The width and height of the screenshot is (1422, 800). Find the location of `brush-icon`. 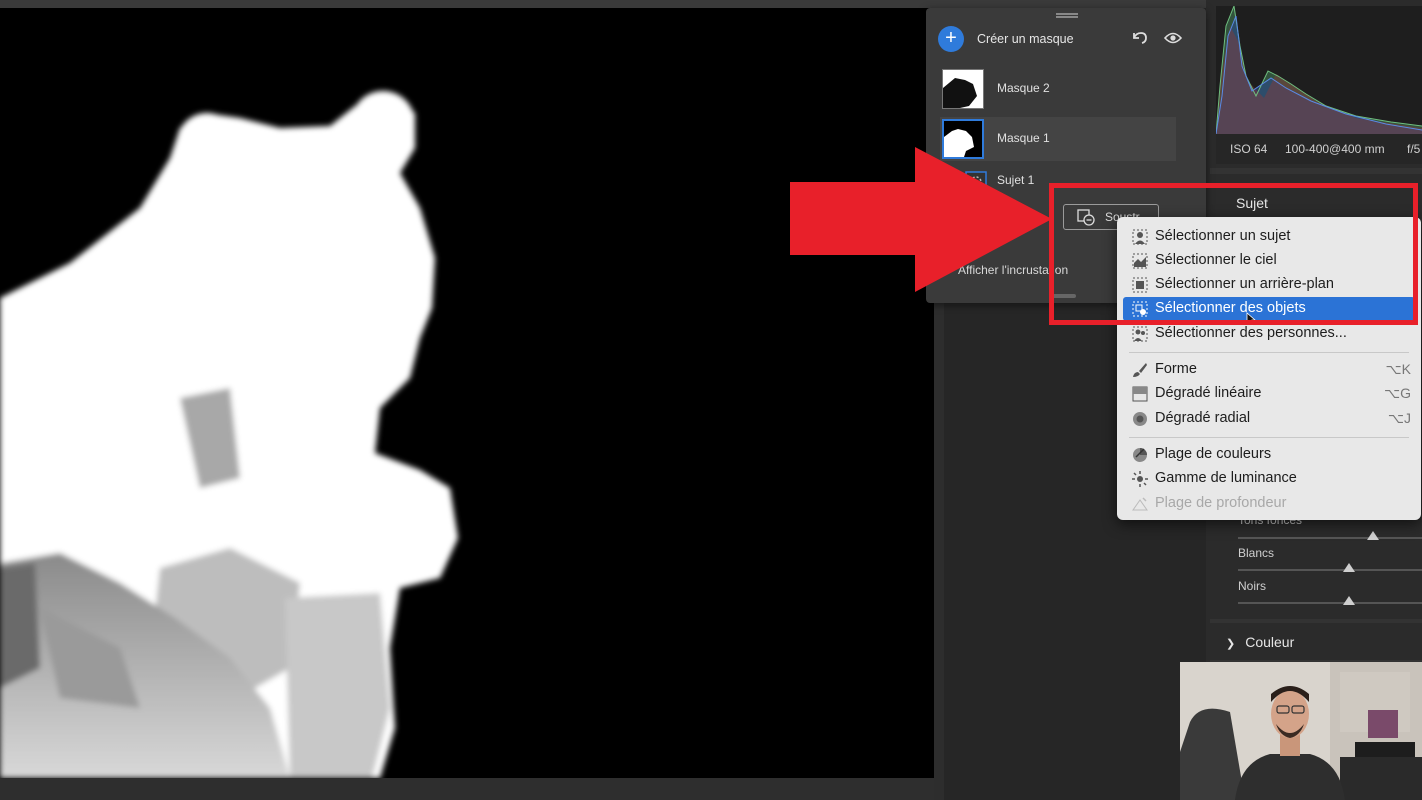

brush-icon is located at coordinates (1140, 370).